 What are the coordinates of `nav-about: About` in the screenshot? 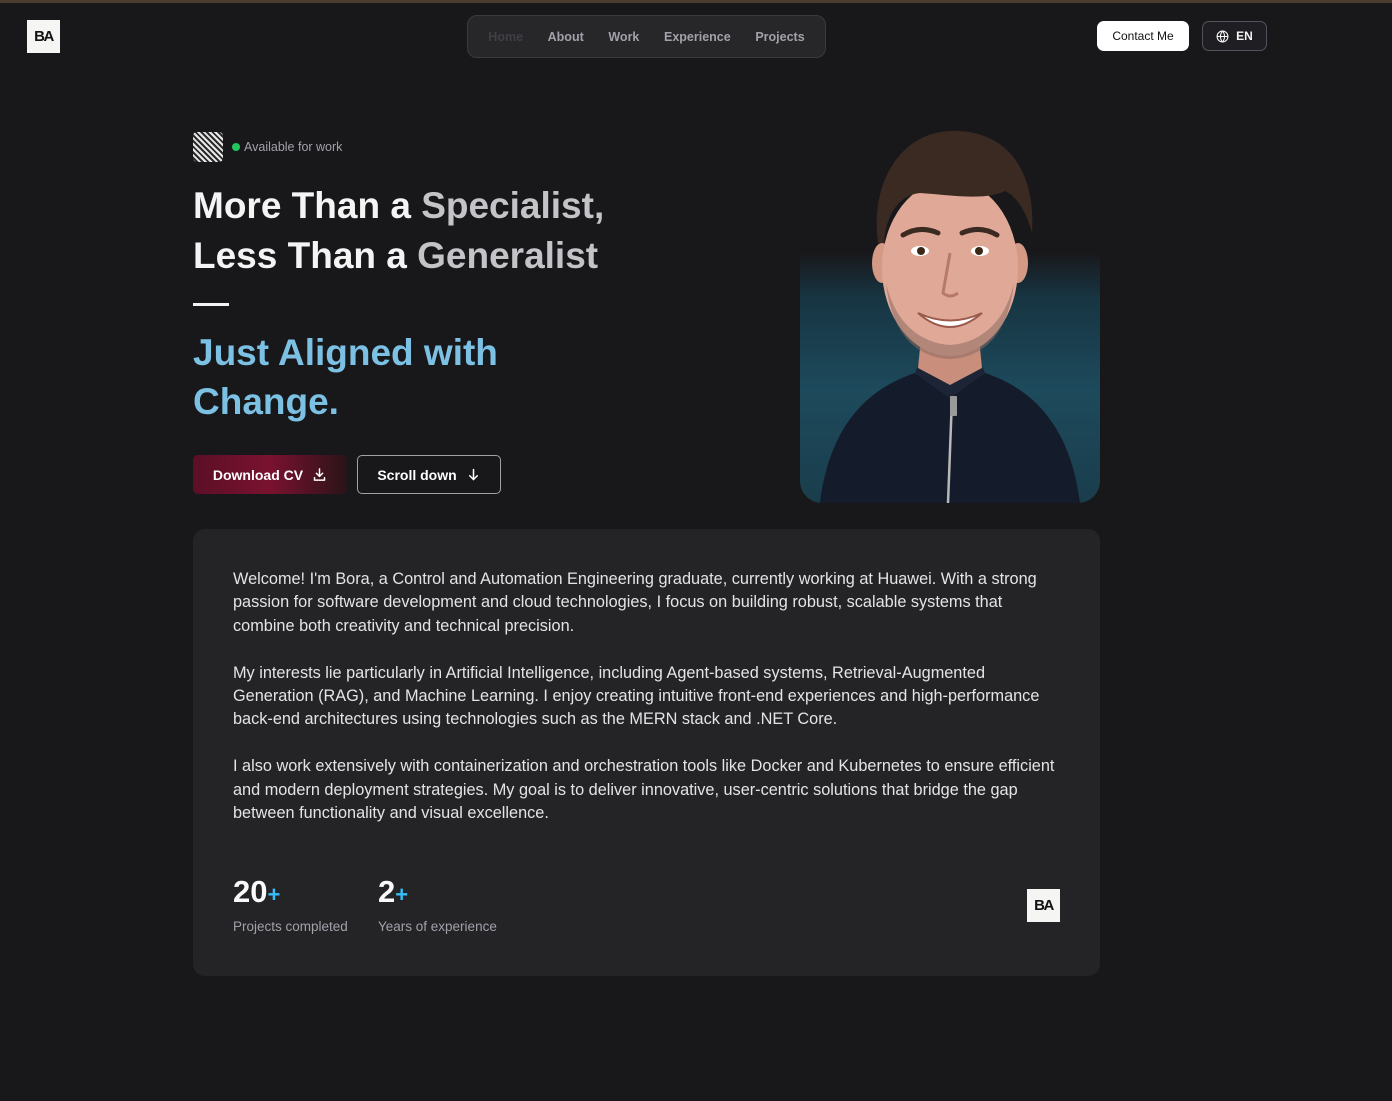 It's located at (566, 37).